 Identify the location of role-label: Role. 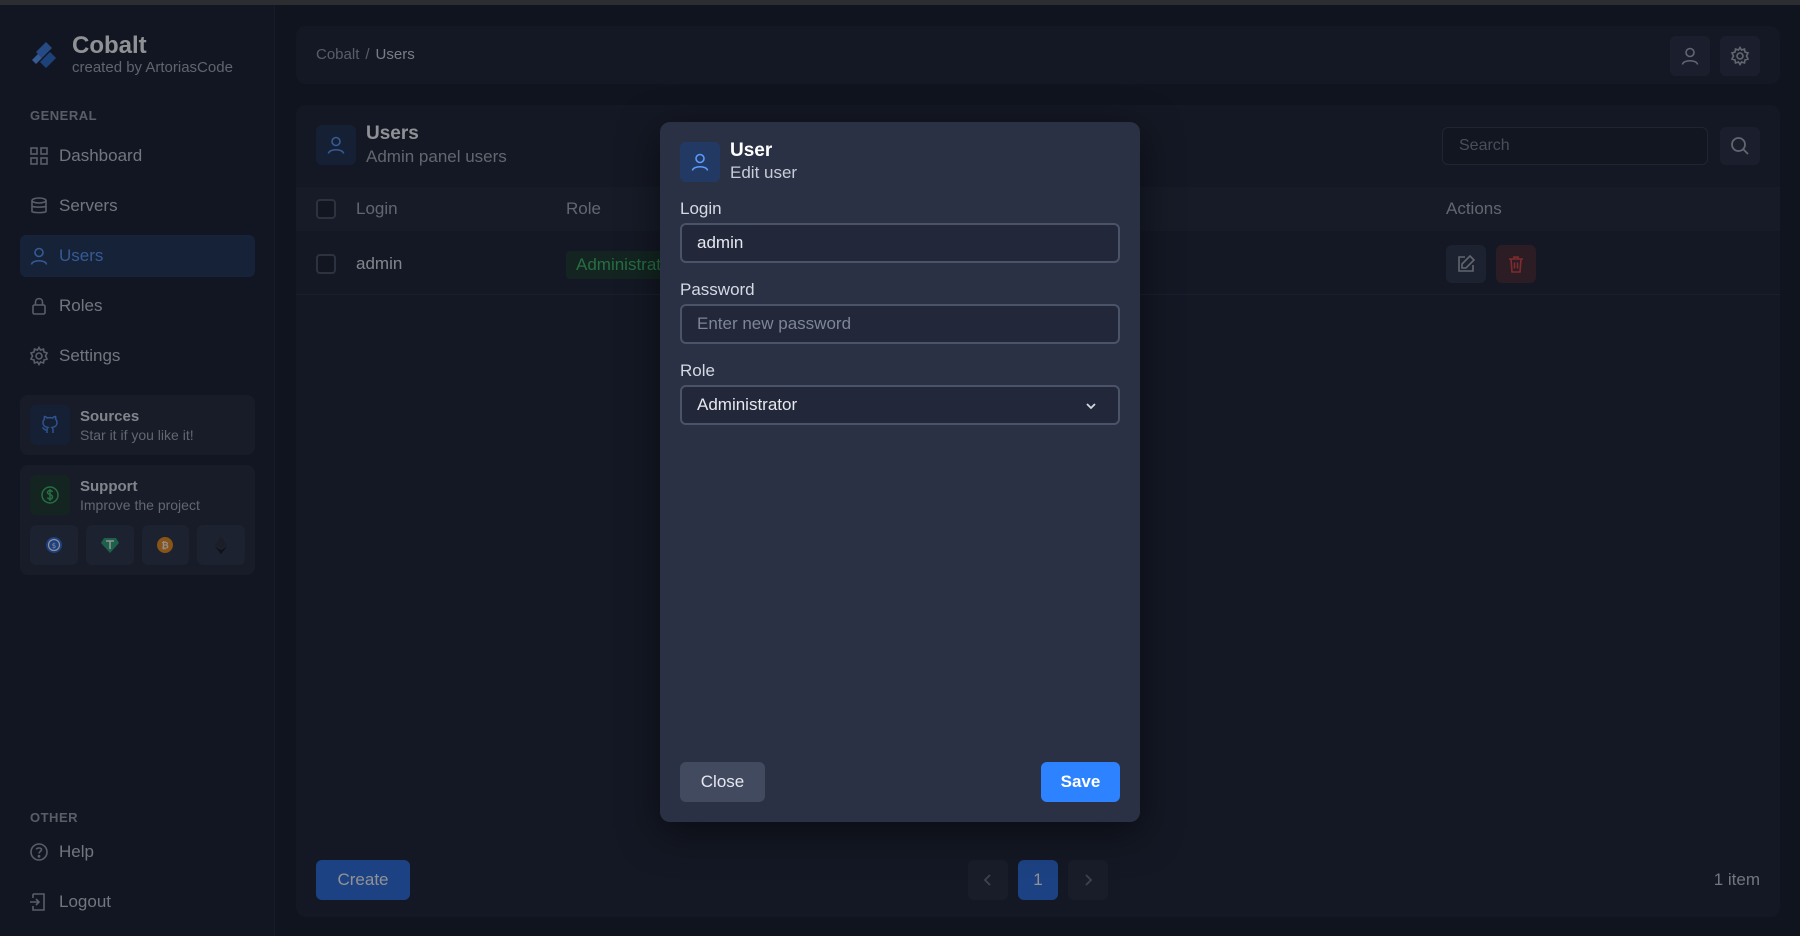
(697, 370).